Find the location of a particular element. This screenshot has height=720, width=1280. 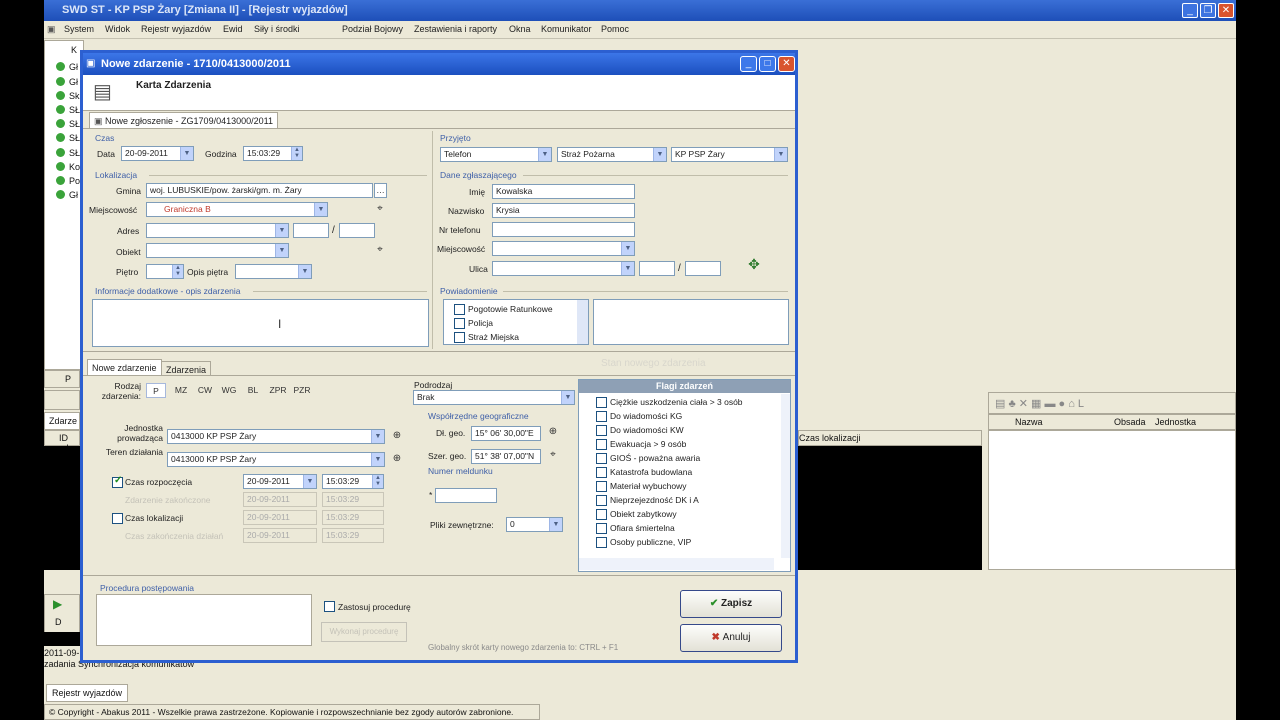

flags-hscrollbar is located at coordinates (676, 564).